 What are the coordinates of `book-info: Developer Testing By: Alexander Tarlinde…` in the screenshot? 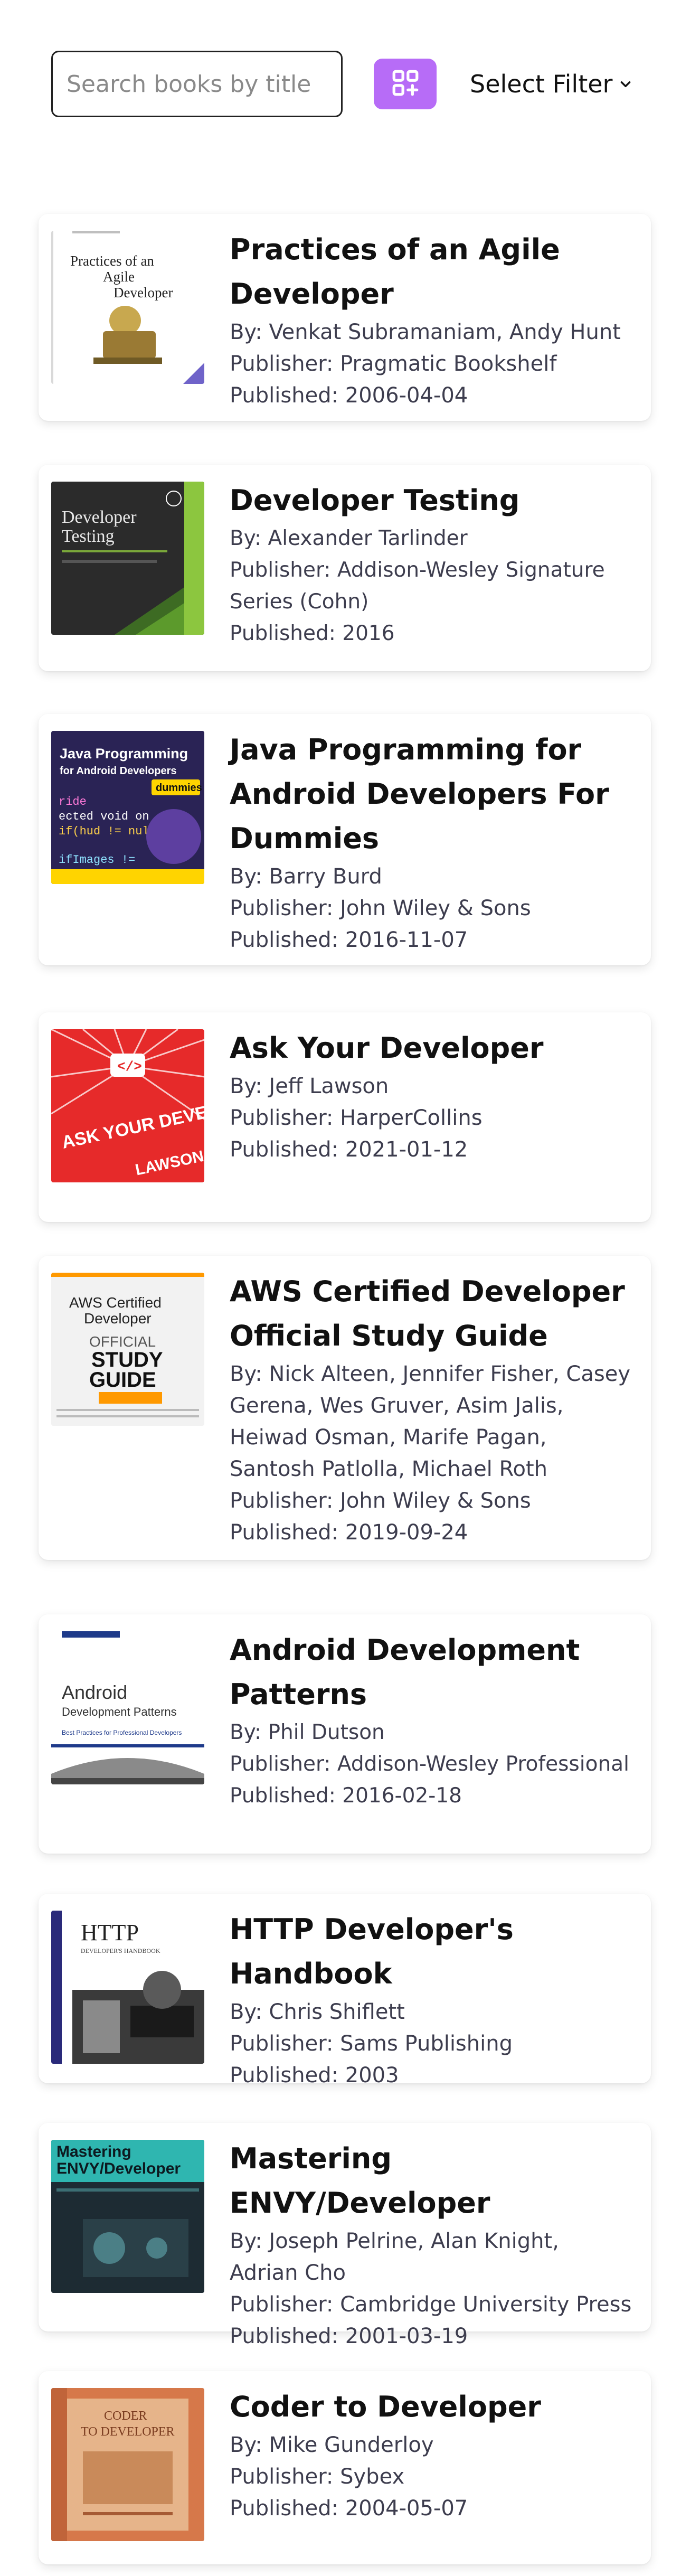 It's located at (431, 566).